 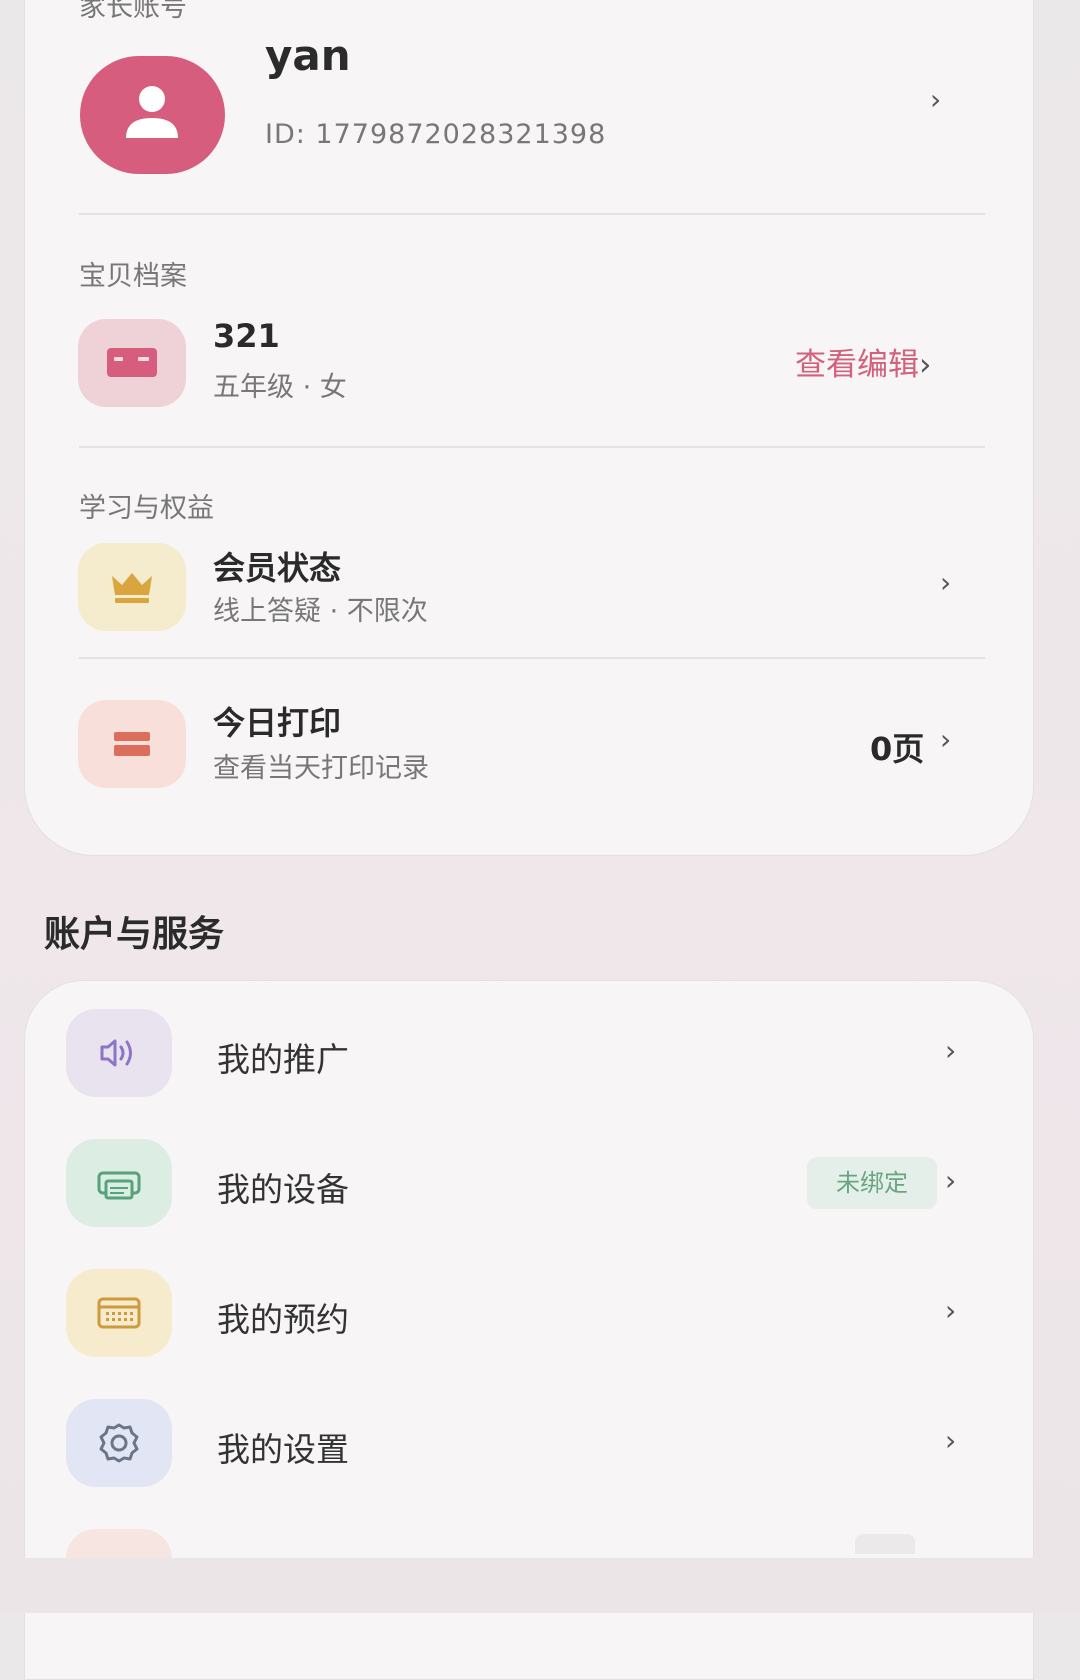 What do you see at coordinates (540, 1585) in the screenshot?
I see `bottom-area` at bounding box center [540, 1585].